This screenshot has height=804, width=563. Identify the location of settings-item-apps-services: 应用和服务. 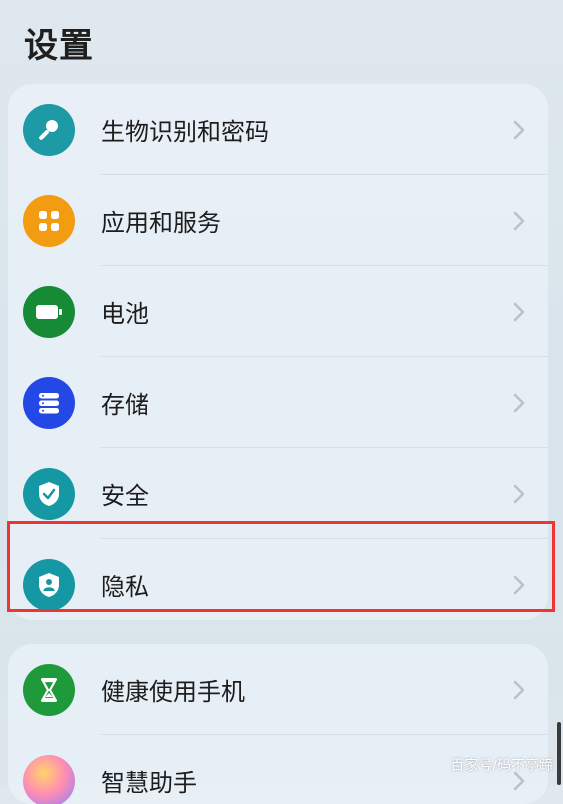
(278, 220).